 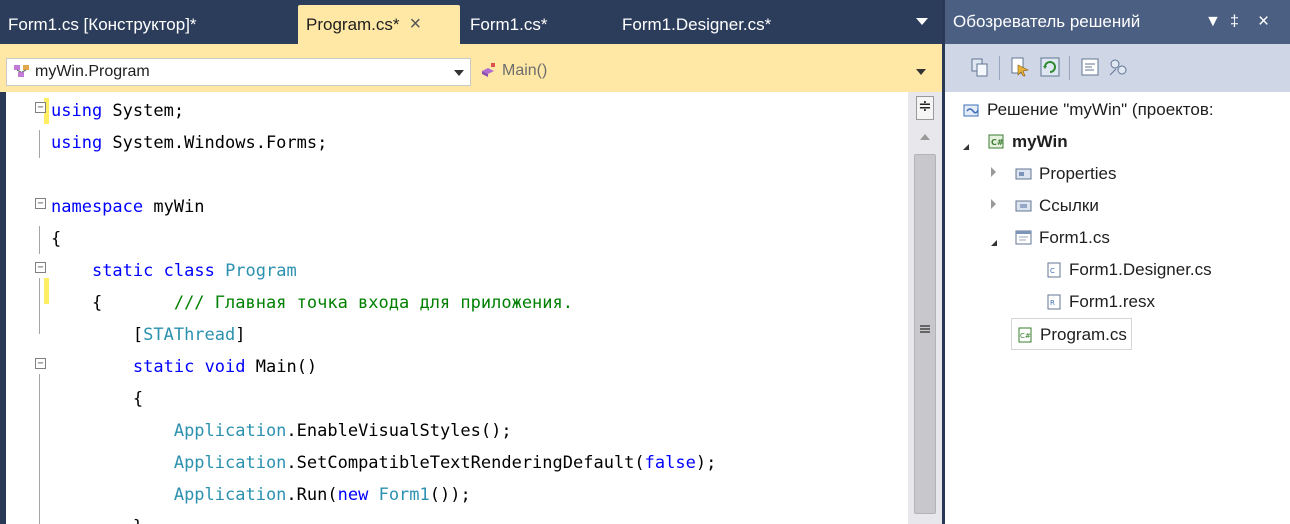 I want to click on cs-file-icon: C#, so click(x=1025, y=332).